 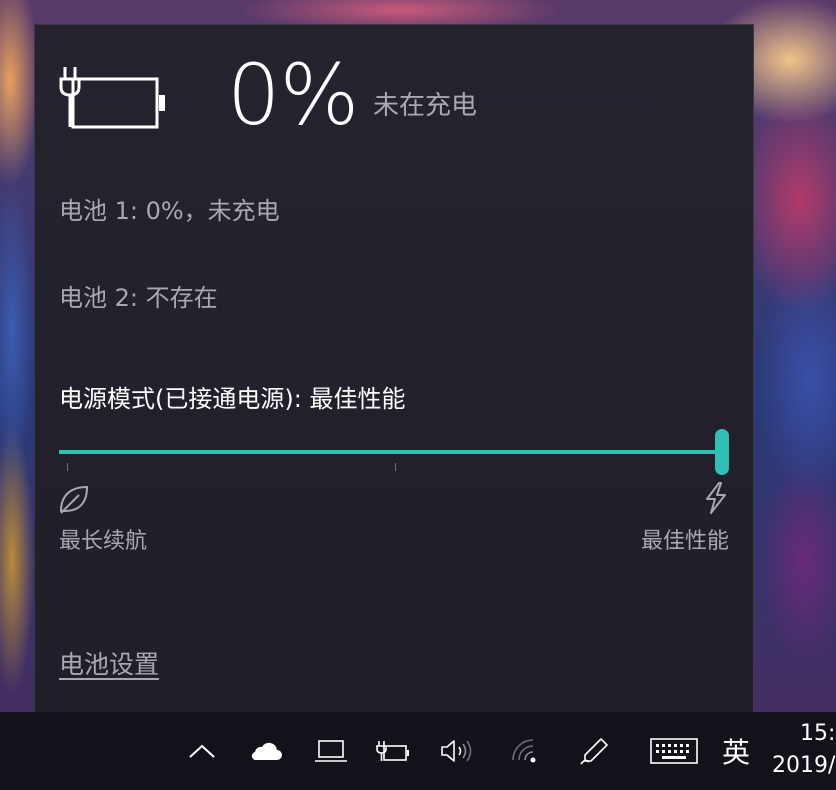 I want to click on battery-2-status: 电池 2: 不存在, so click(x=138, y=298).